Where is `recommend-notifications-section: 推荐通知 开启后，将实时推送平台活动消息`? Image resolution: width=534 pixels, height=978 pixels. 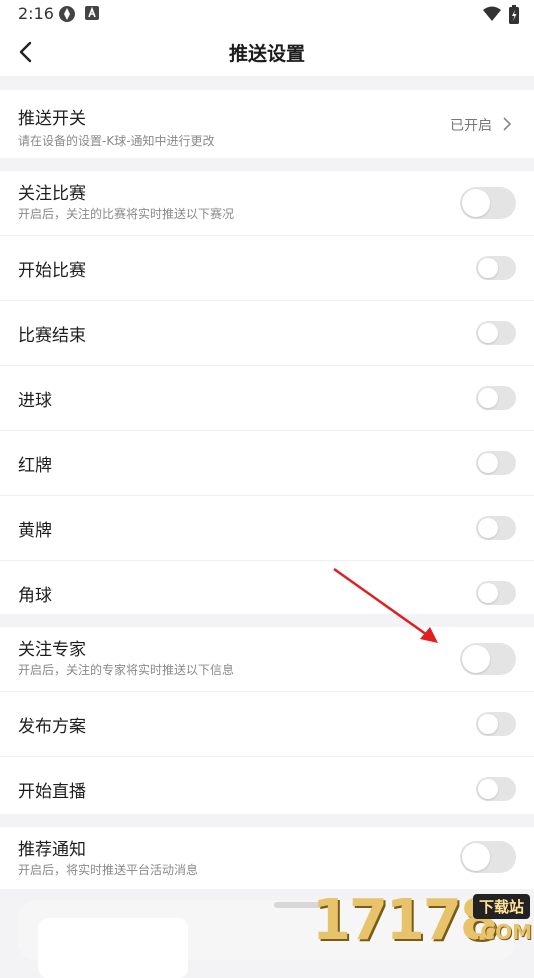
recommend-notifications-section: 推荐通知 开启后，将实时推送平台活动消息 is located at coordinates (267, 858).